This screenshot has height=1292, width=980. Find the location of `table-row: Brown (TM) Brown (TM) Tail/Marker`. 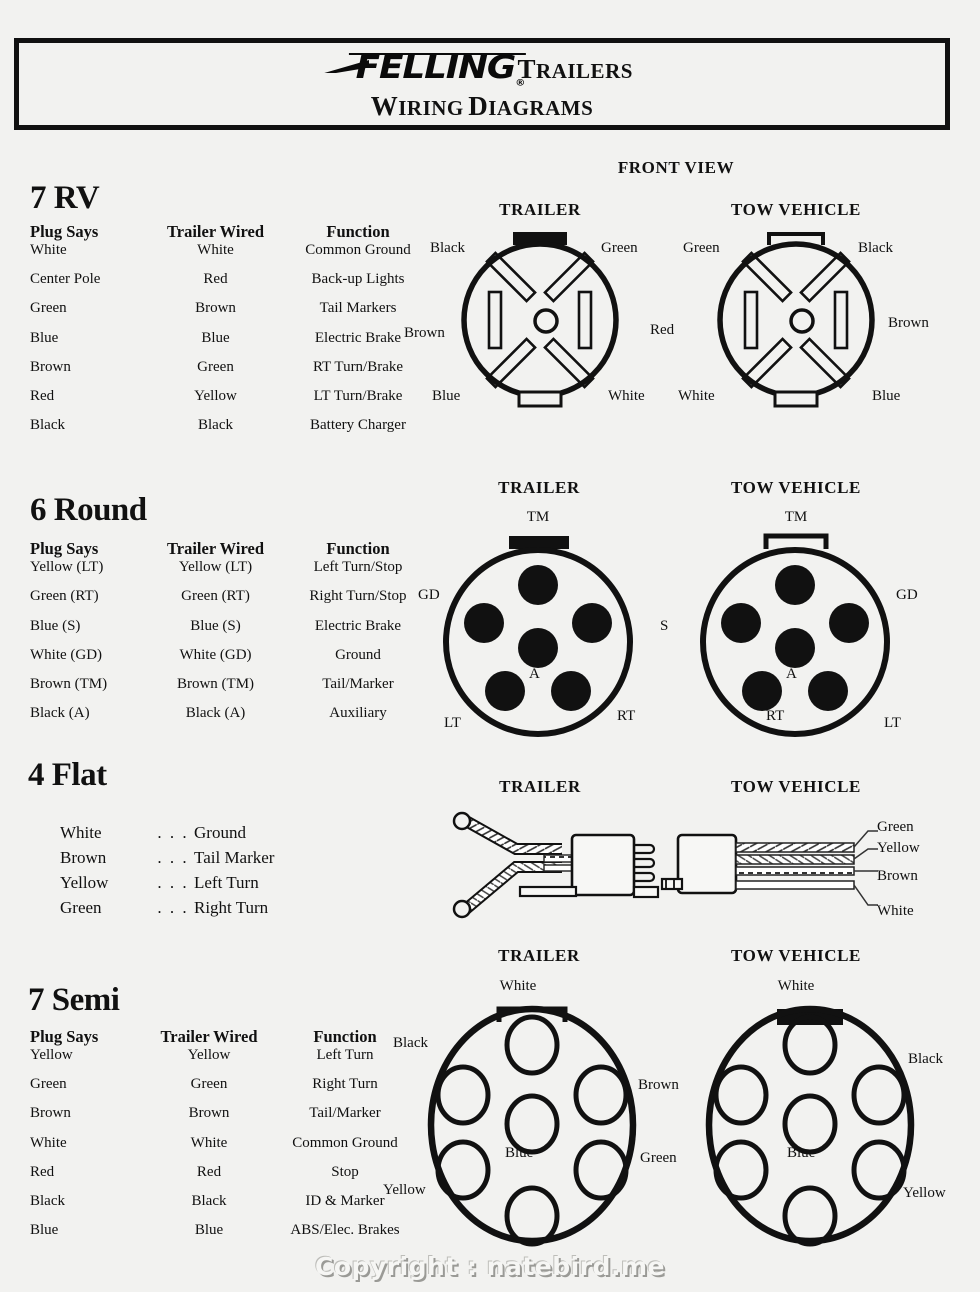

table-row: Brown (TM) Brown (TM) Tail/Marker is located at coordinates (231, 690).